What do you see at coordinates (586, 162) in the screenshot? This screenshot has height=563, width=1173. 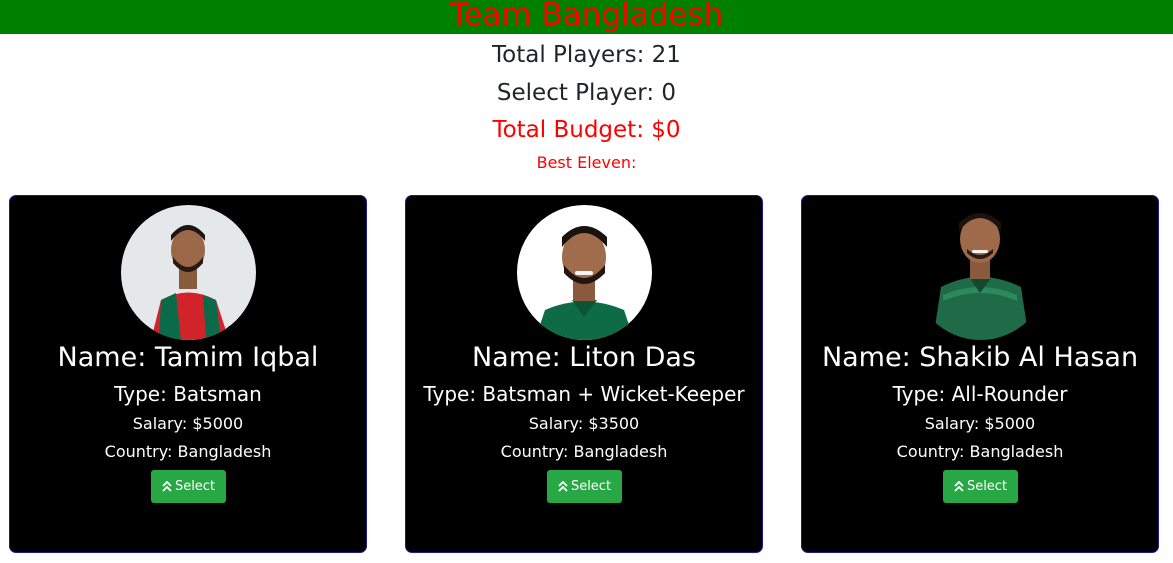 I see `best-eleven-label: Best Eleven:` at bounding box center [586, 162].